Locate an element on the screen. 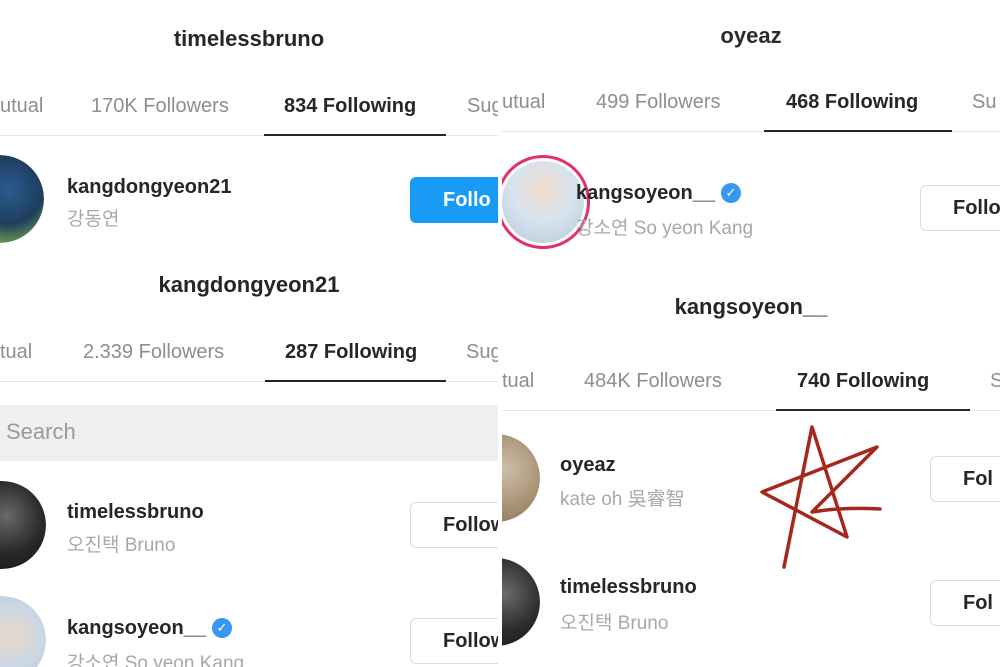 The image size is (1000, 667). tab-bar: tual 484K Followers 740 Following S is located at coordinates (751, 381).